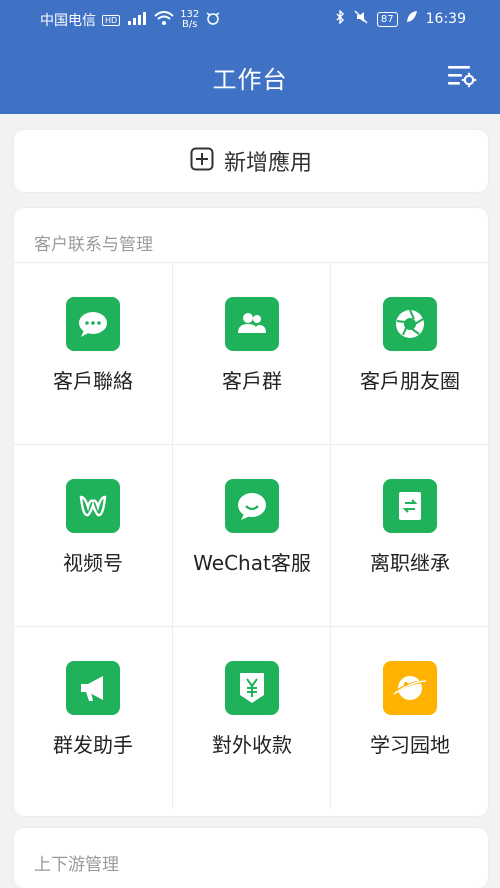 The image size is (500, 888). What do you see at coordinates (361, 19) in the screenshot?
I see `mute-icon` at bounding box center [361, 19].